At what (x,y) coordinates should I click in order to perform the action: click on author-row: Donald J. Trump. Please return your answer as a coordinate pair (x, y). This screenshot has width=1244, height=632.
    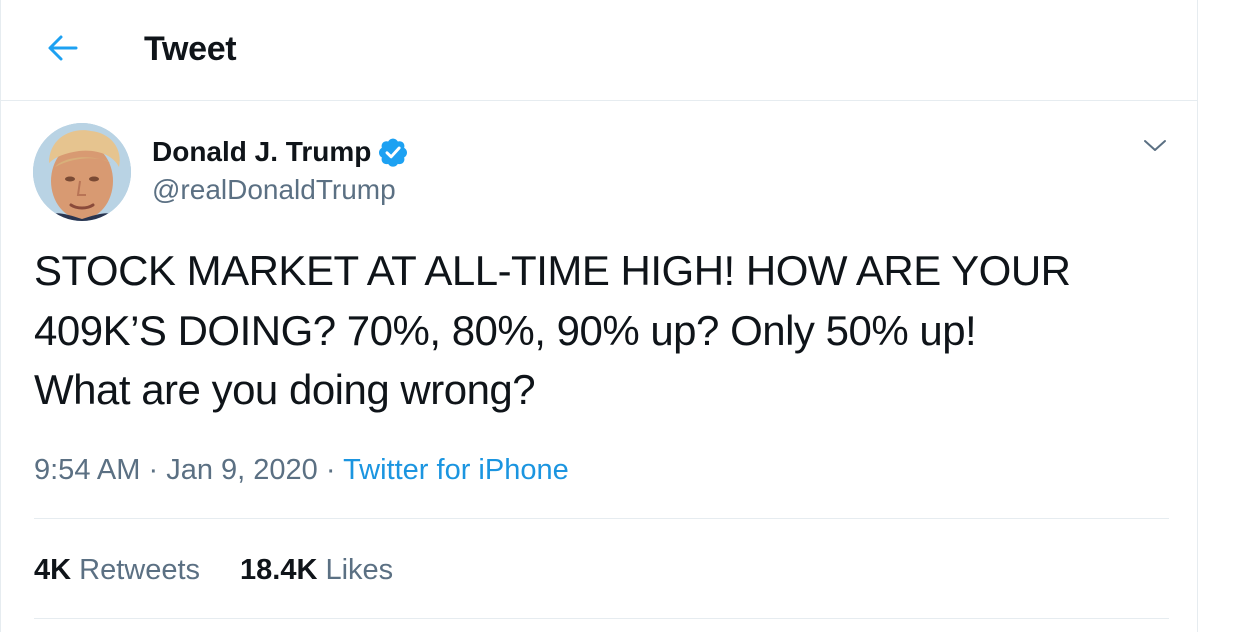
    Looking at the image, I should click on (280, 152).